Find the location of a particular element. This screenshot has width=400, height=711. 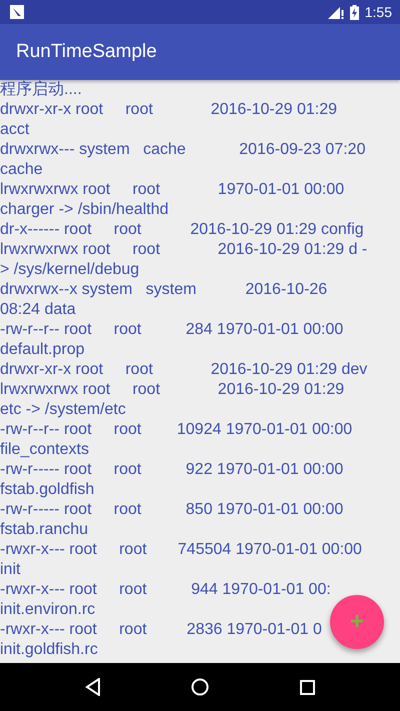

clock-time: 1:55 is located at coordinates (378, 12).